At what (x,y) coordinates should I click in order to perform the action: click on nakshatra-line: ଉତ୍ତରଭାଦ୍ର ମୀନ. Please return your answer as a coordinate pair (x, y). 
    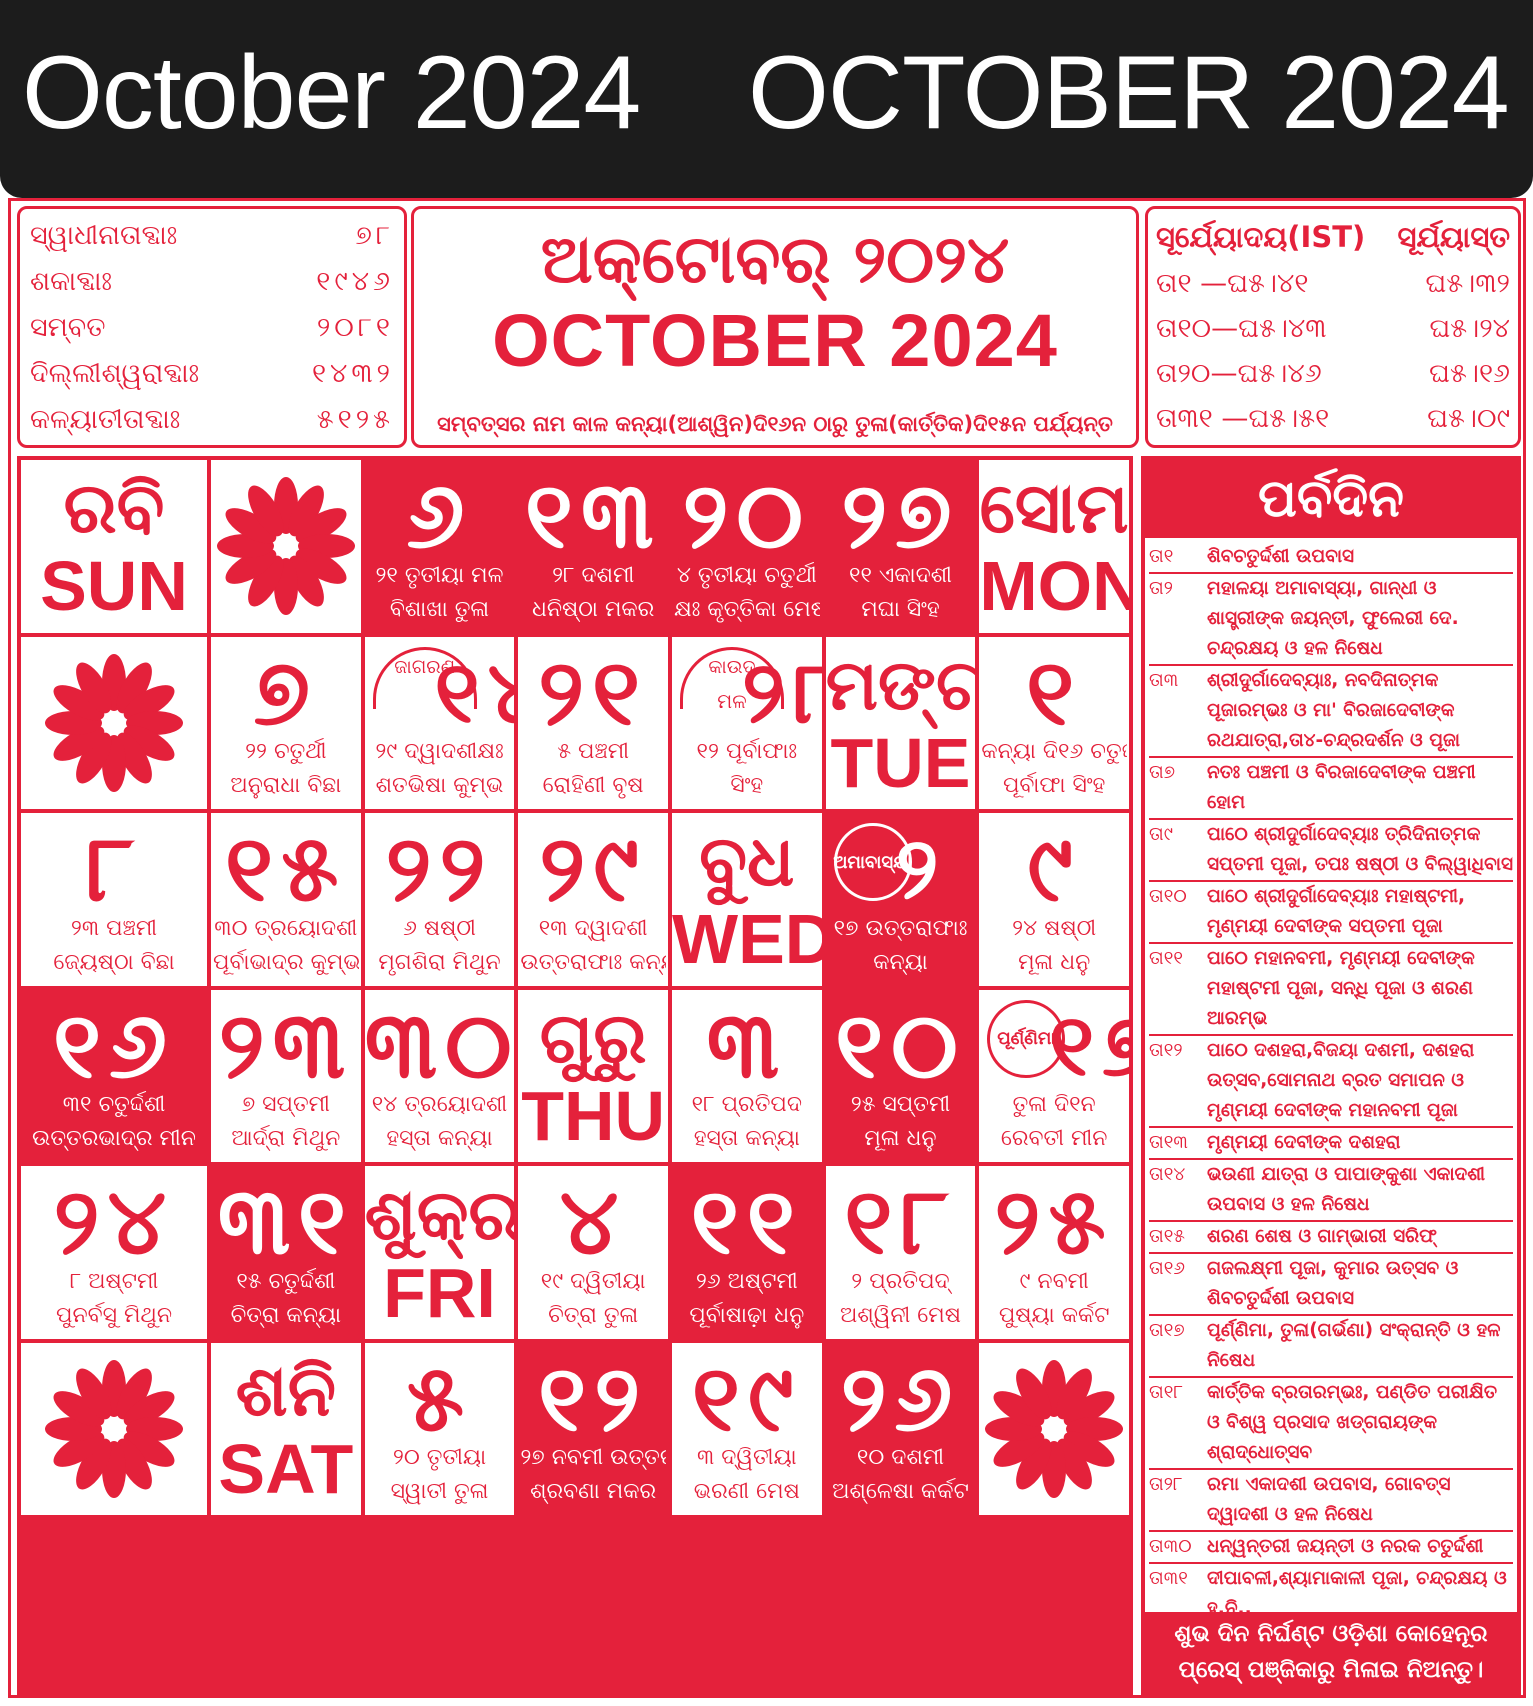
    Looking at the image, I should click on (114, 1139).